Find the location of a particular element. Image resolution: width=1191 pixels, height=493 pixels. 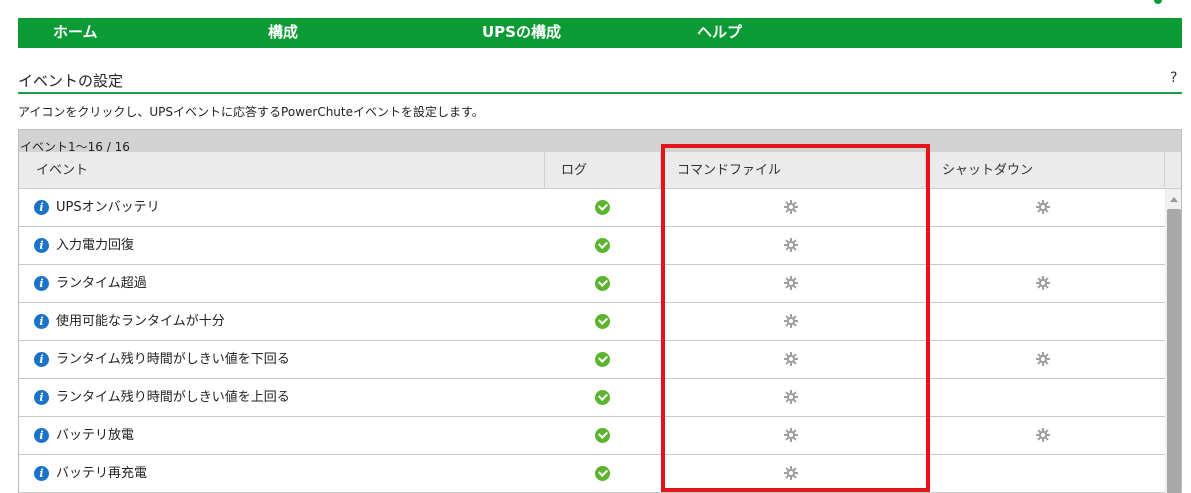

help-button: ? is located at coordinates (1173, 78).